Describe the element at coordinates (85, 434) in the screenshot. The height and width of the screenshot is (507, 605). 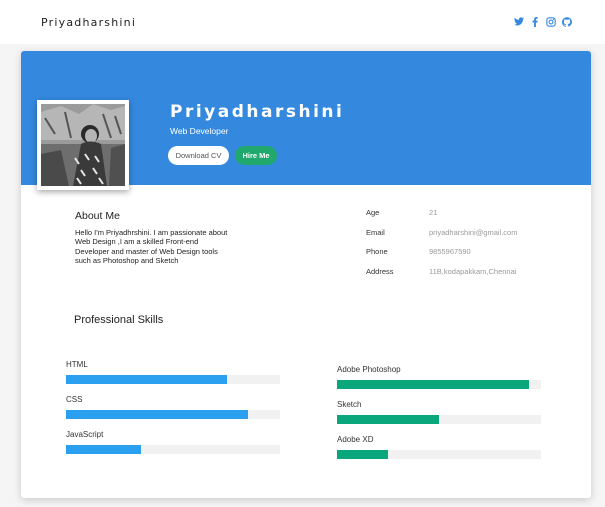
I see `skill-label: JavaScript` at that location.